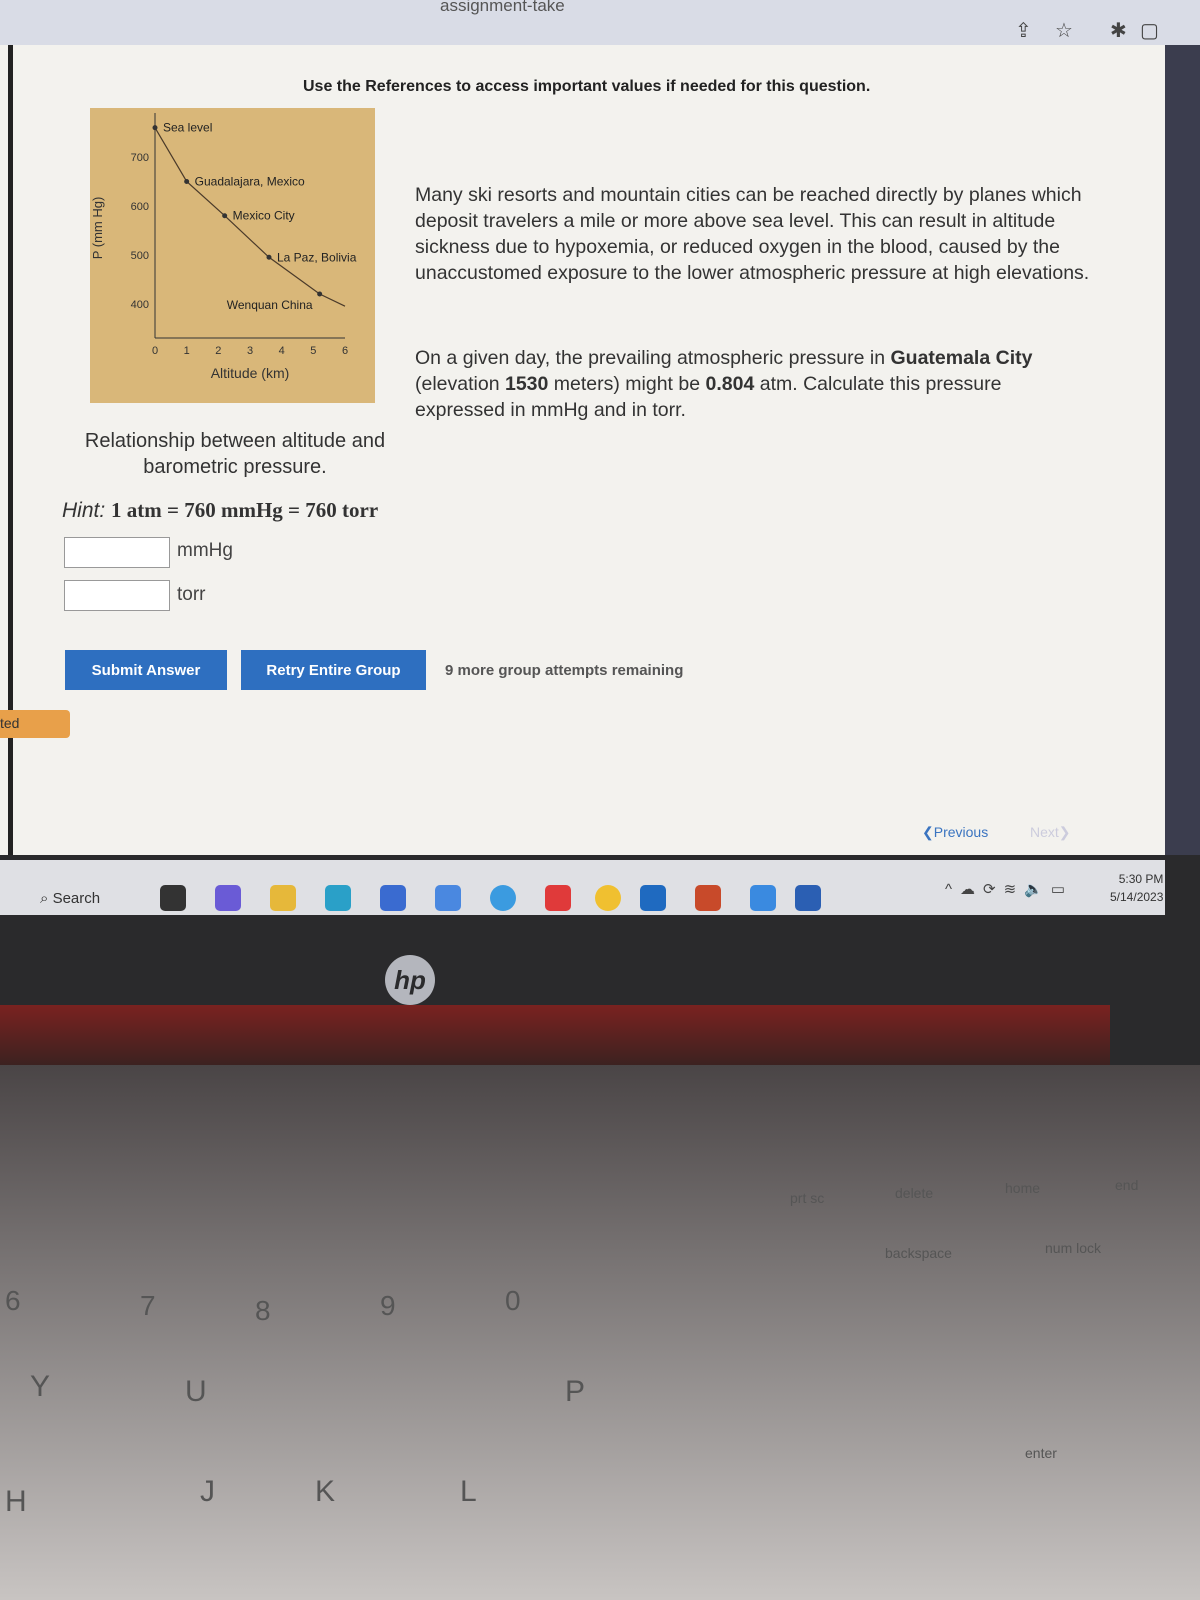 Image resolution: width=1200 pixels, height=1600 pixels. Describe the element at coordinates (608, 898) in the screenshot. I see `chrome-icon` at that location.